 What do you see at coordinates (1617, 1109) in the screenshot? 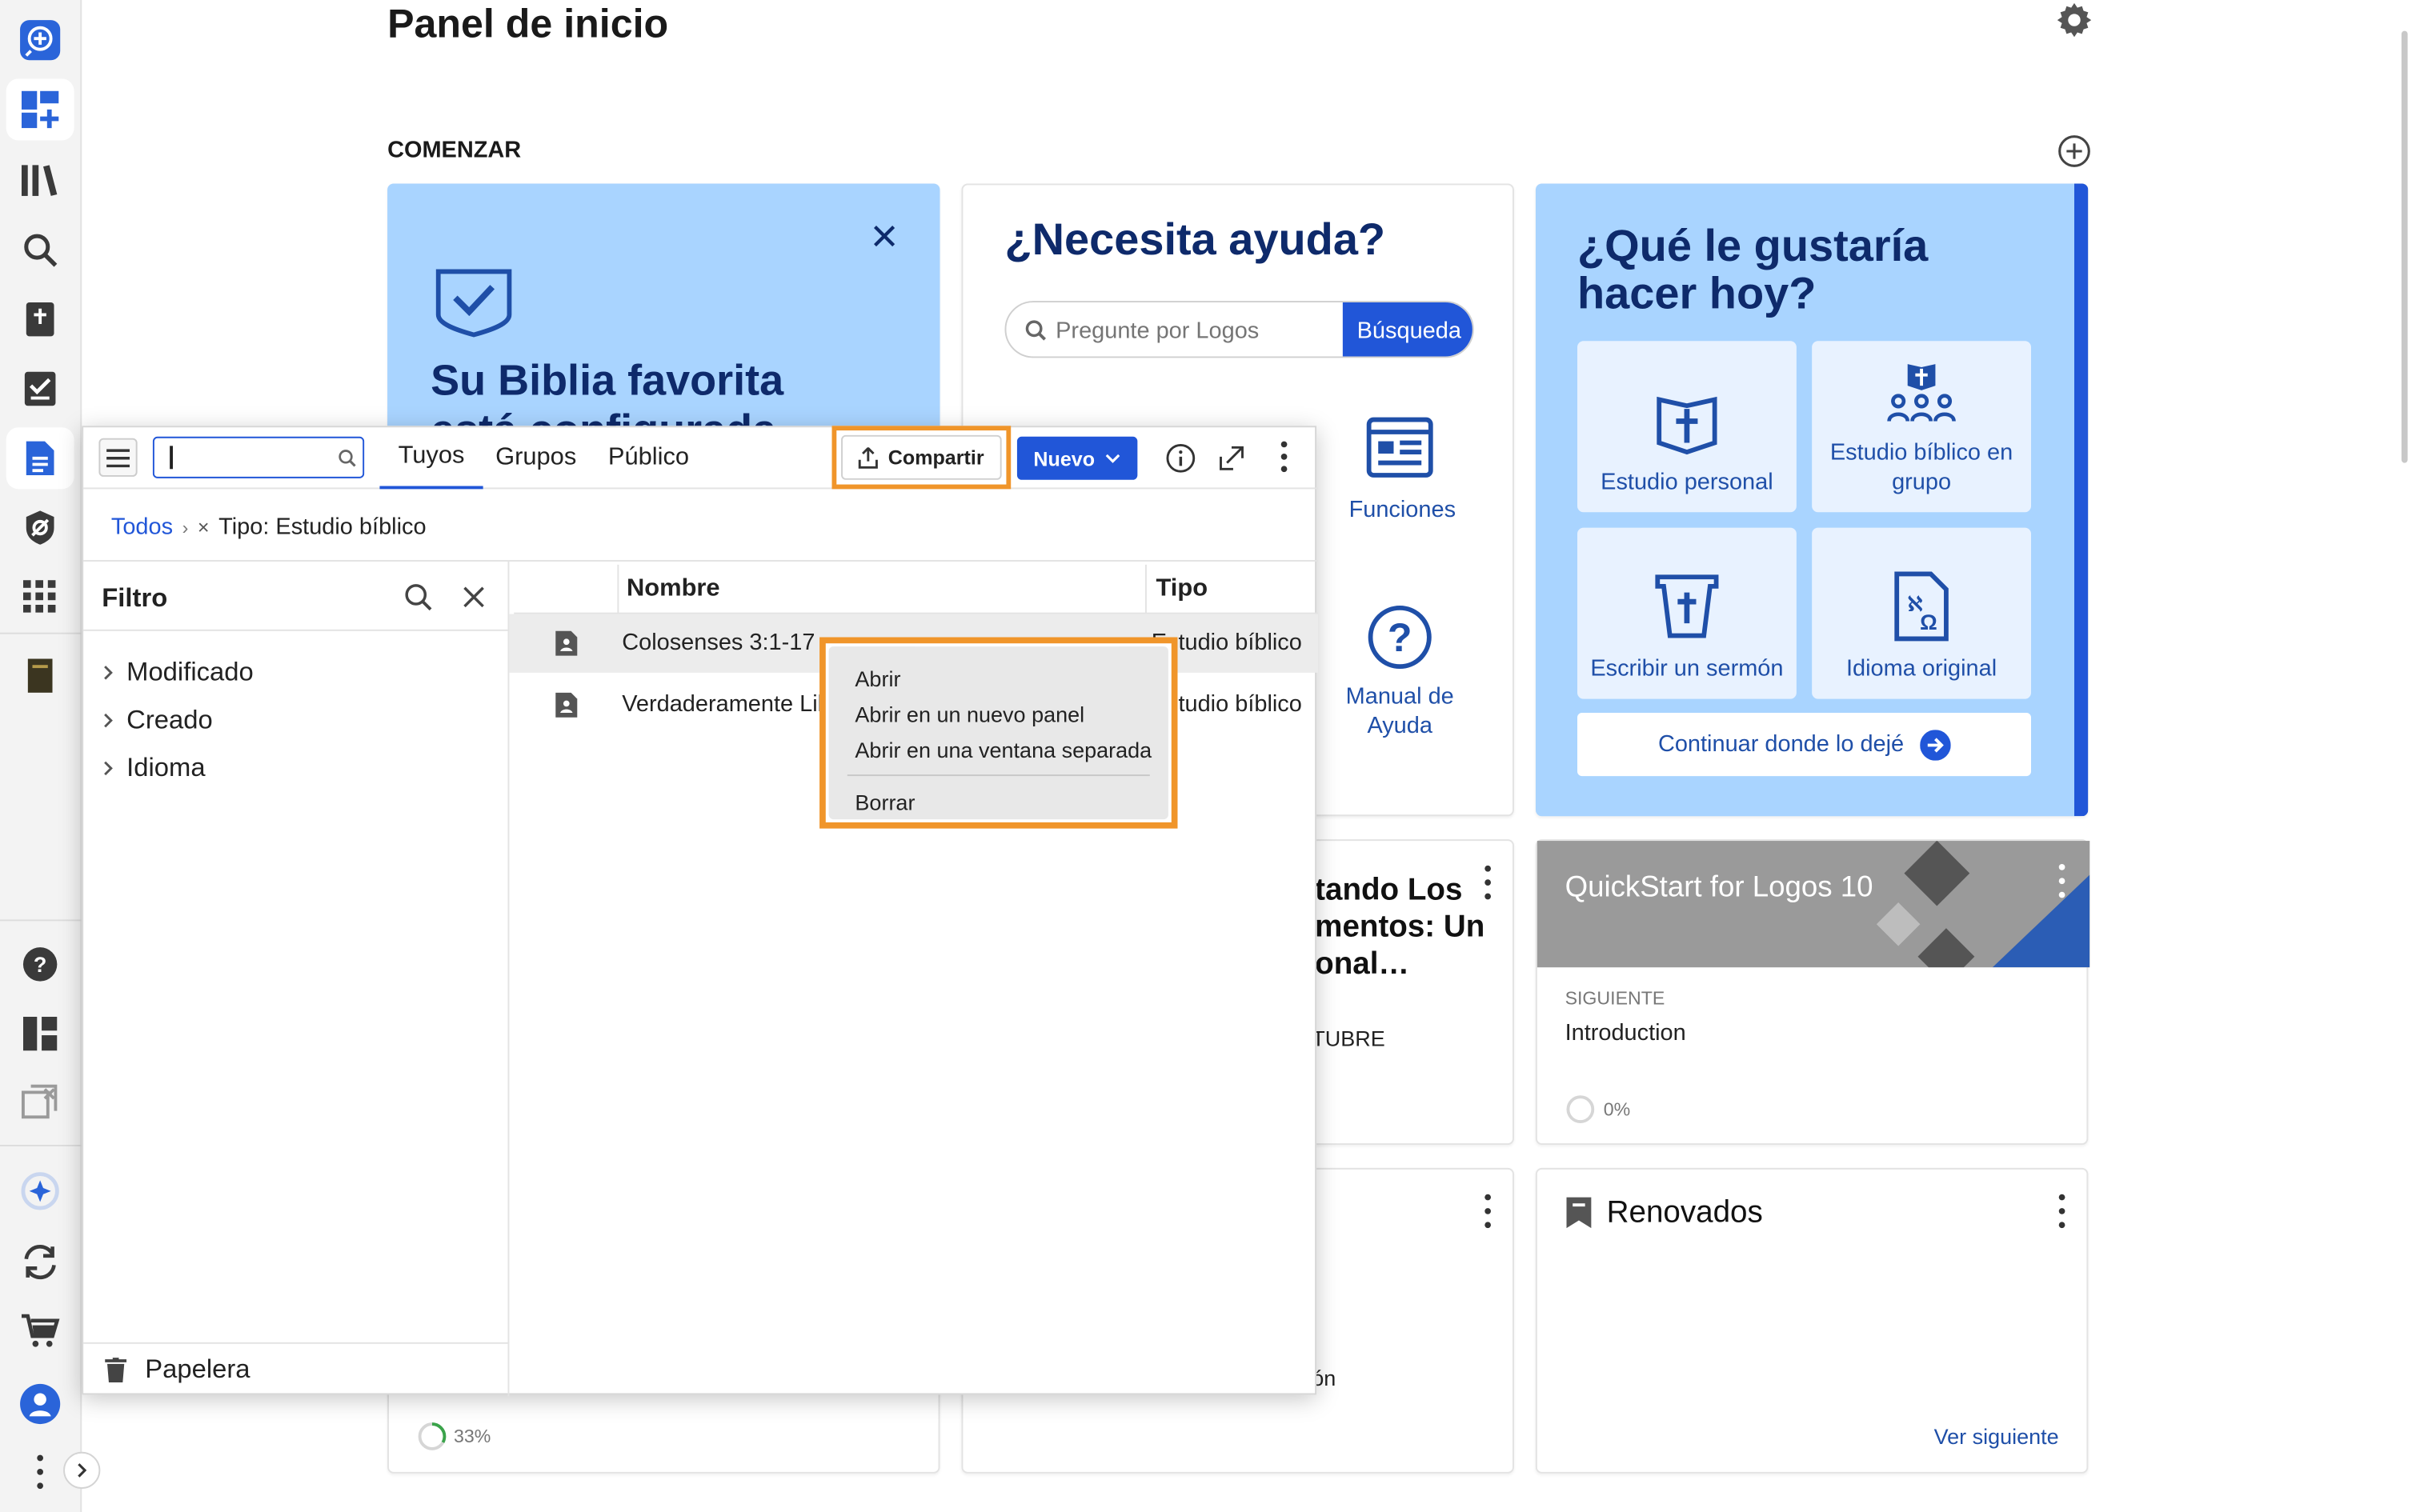
I see `progress-label: 0%` at bounding box center [1617, 1109].